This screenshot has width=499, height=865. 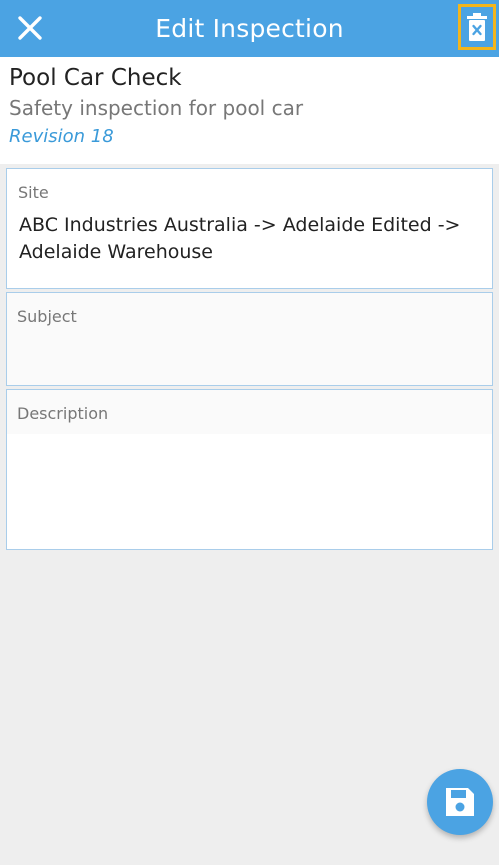 I want to click on subject-label: Subject, so click(x=47, y=316).